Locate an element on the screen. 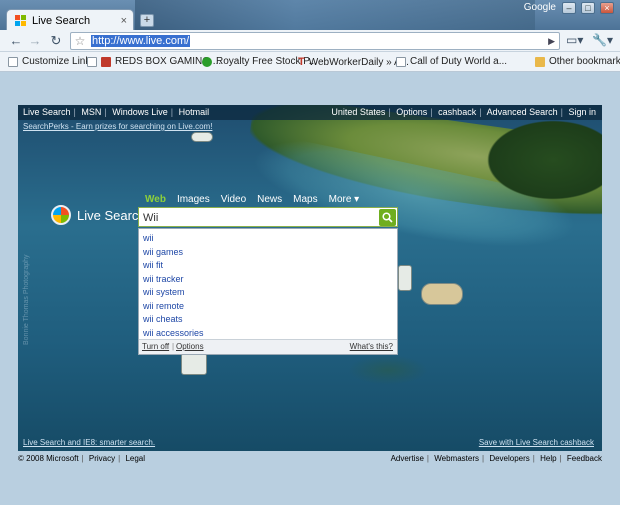  suggestion-item: wii system is located at coordinates (164, 292).